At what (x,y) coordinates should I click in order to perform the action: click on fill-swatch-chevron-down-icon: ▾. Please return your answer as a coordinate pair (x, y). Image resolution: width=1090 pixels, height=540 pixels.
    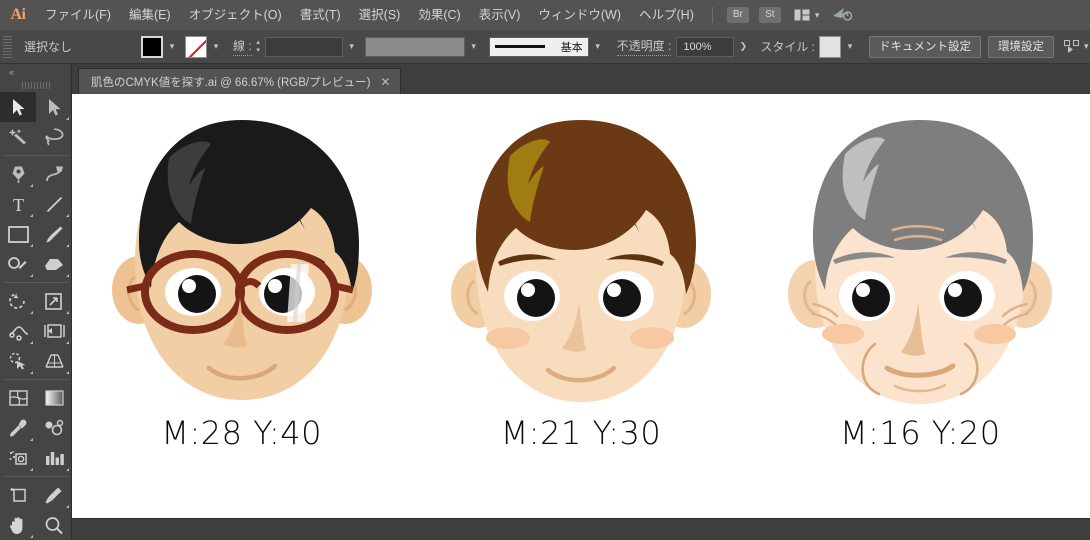
    Looking at the image, I should click on (172, 47).